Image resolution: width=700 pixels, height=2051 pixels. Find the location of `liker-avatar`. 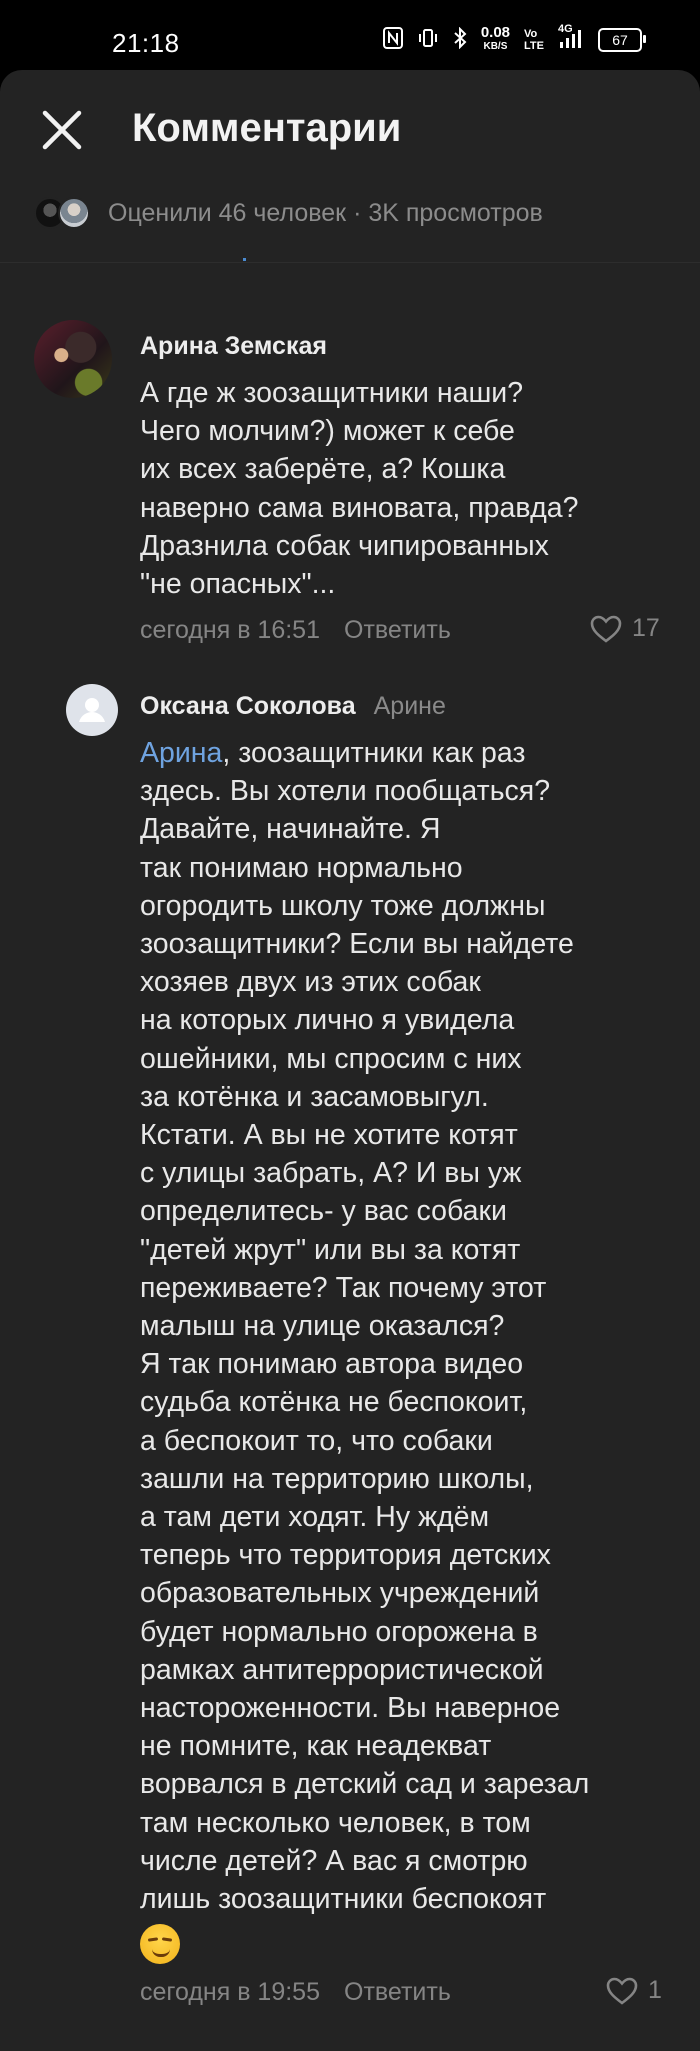

liker-avatar is located at coordinates (74, 213).